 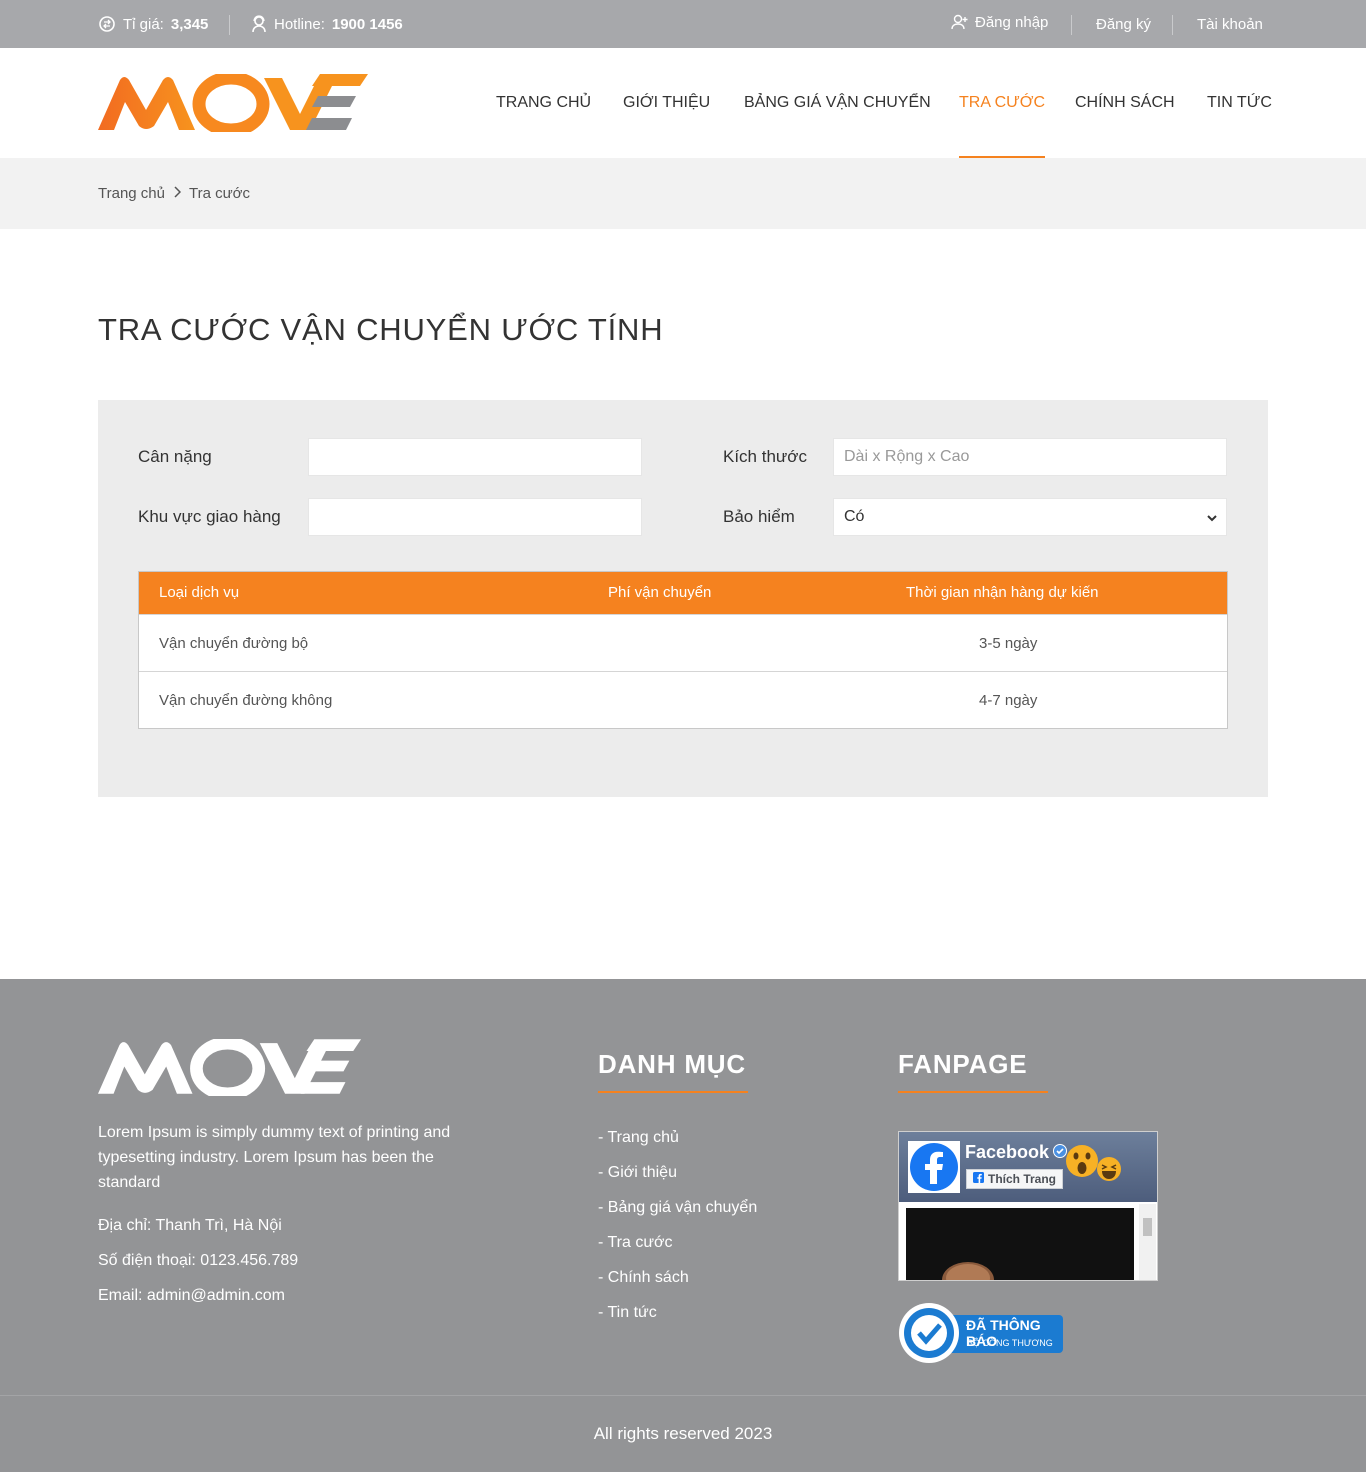 What do you see at coordinates (638, 1138) in the screenshot?
I see `footer-link-home: - Trang chủ` at bounding box center [638, 1138].